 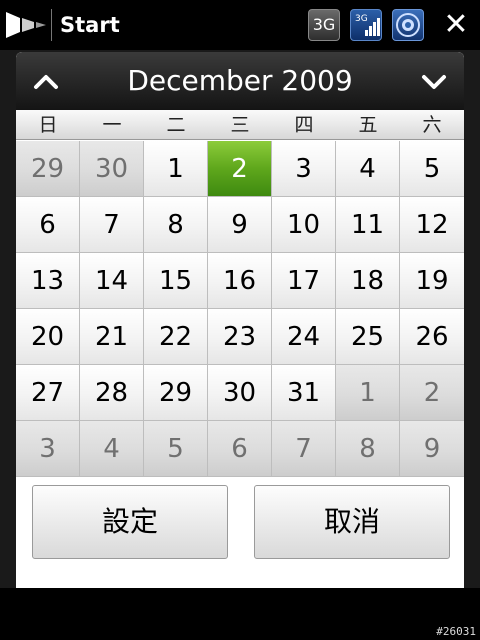 I want to click on selected-day-cell: 2, so click(x=240, y=169).